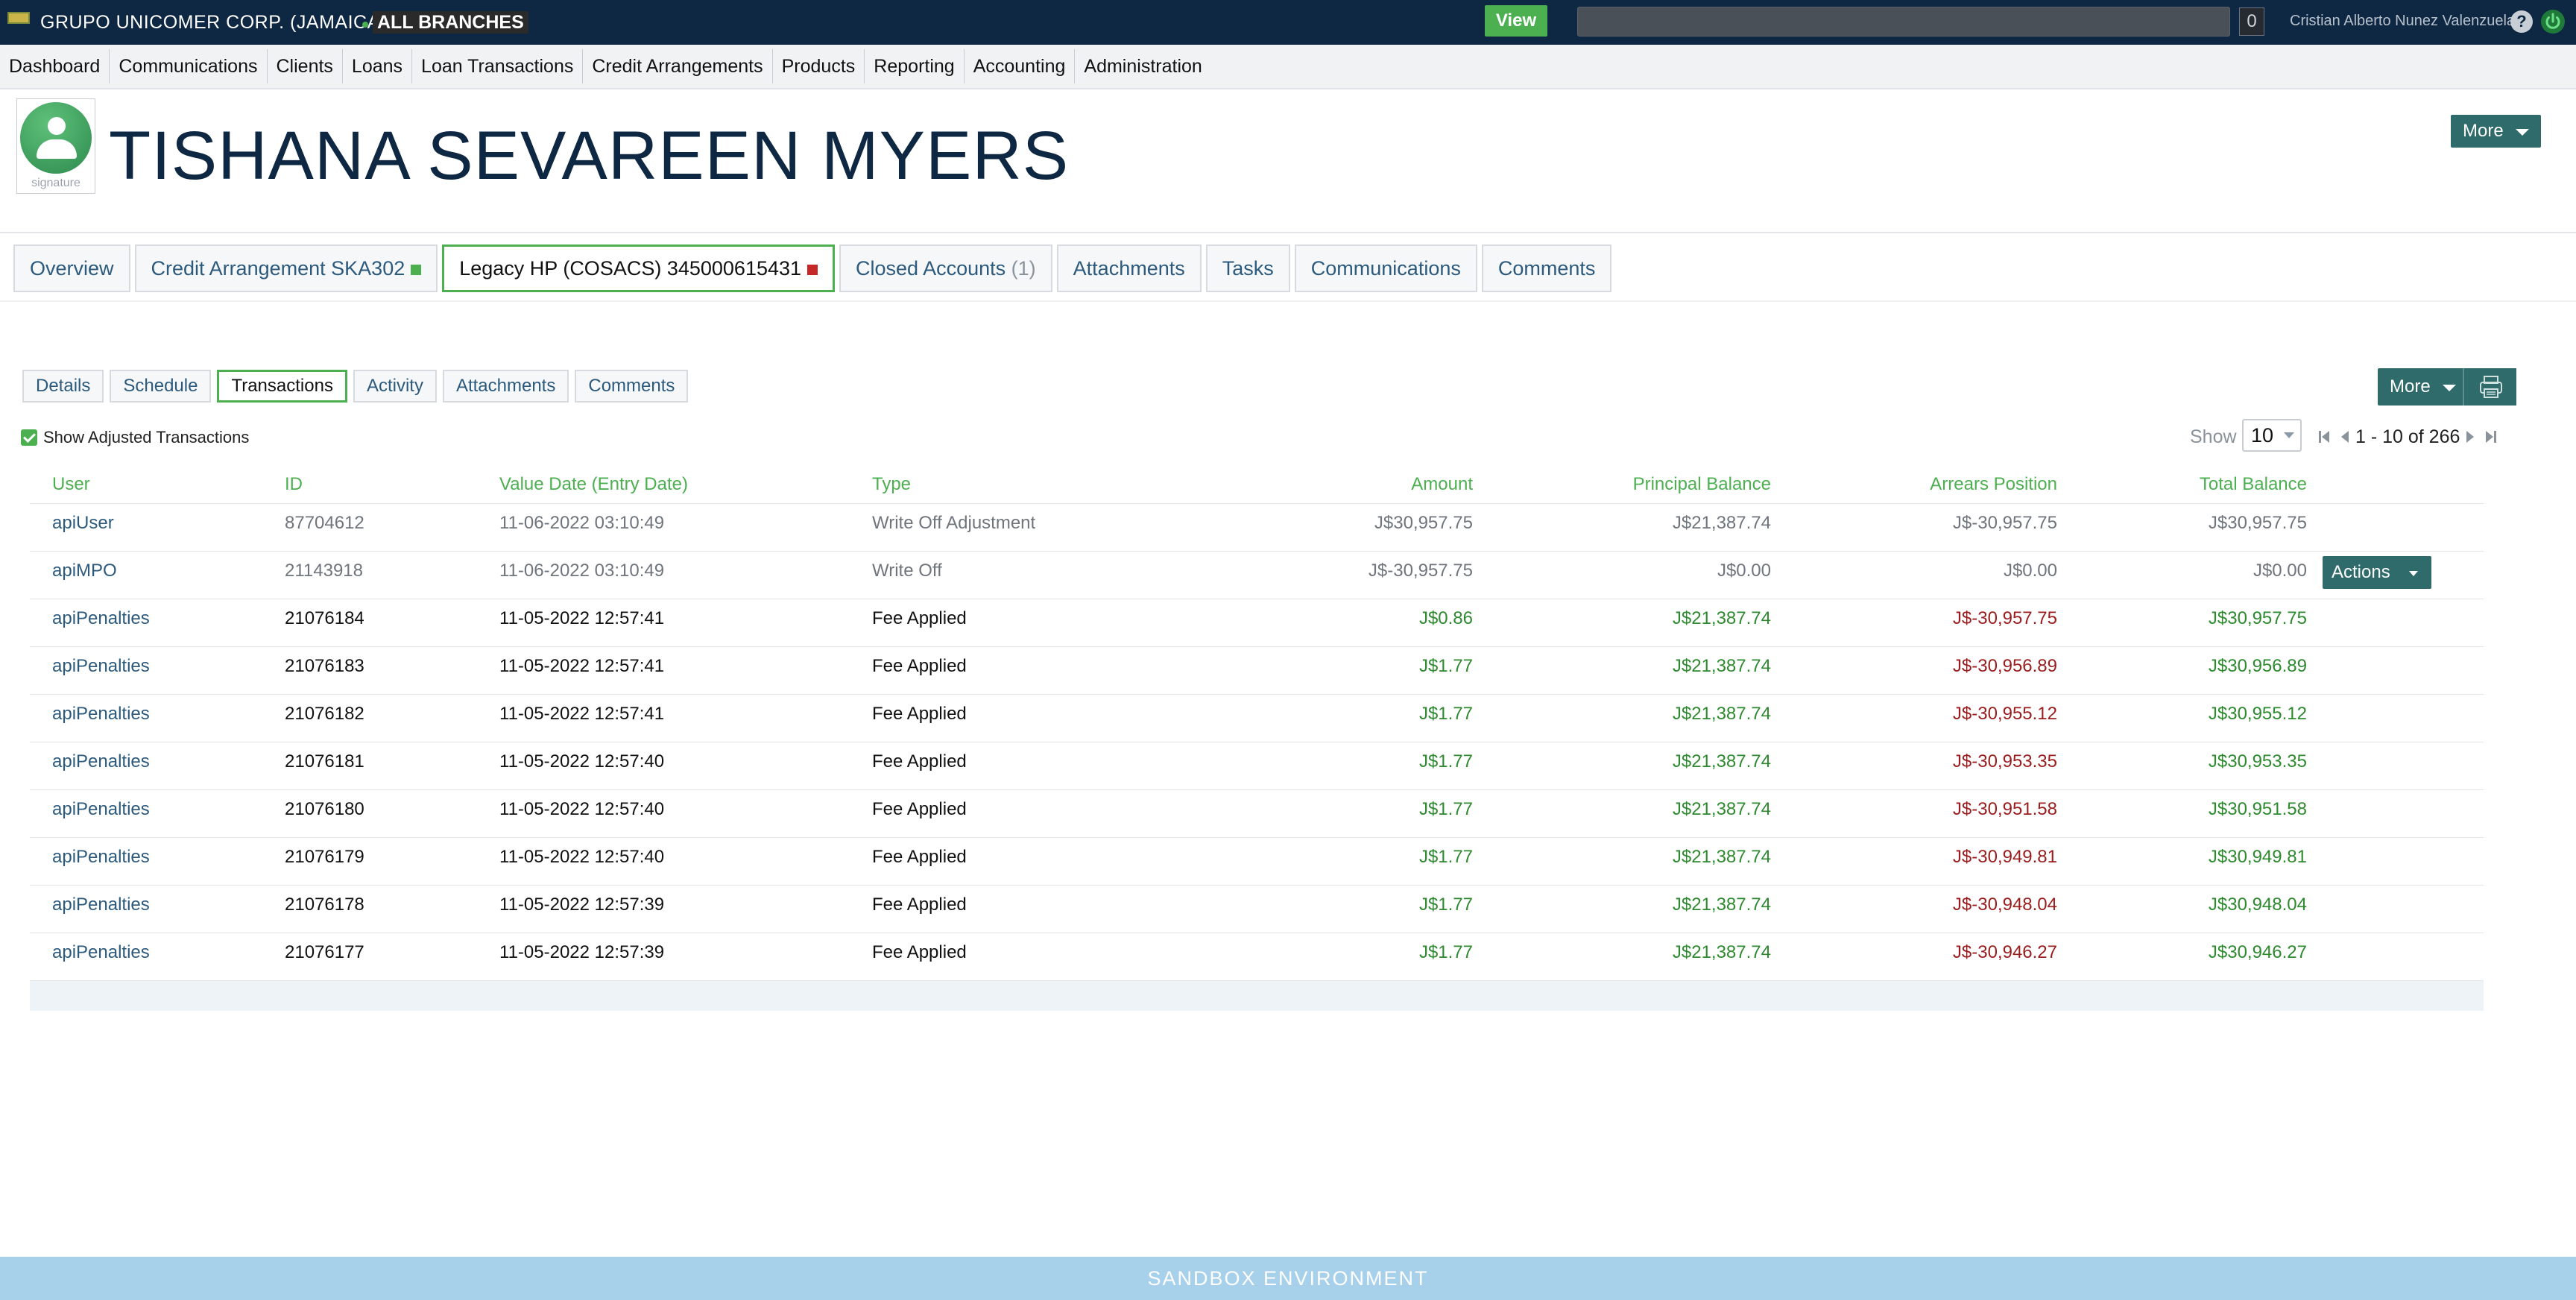 The height and width of the screenshot is (1300, 2576). I want to click on column-header-total-balance: Total Balance, so click(2253, 485).